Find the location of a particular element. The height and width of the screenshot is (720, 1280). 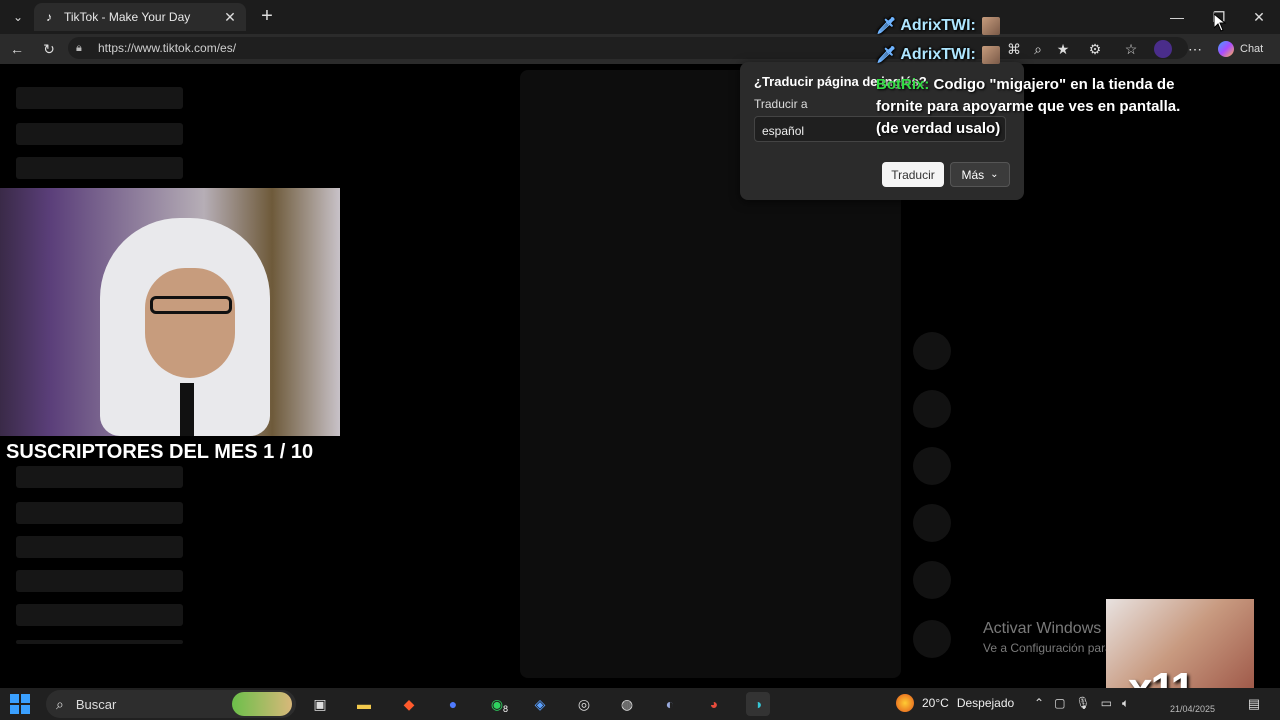

tray-app-icon: ▢ is located at coordinates (1060, 703).